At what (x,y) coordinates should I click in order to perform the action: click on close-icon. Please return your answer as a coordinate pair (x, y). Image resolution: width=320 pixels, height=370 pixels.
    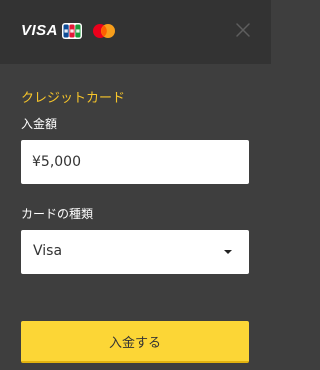
    Looking at the image, I should click on (243, 30).